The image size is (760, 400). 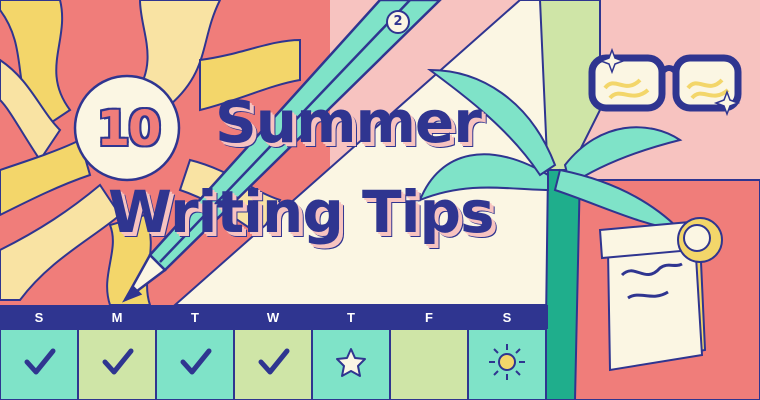 What do you see at coordinates (429, 317) in the screenshot?
I see `calendar-day-label: F` at bounding box center [429, 317].